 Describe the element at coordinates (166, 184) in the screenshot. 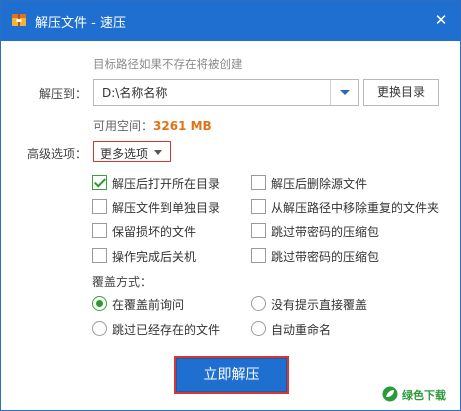

I see `option-label: 解压后打开所在目录` at that location.